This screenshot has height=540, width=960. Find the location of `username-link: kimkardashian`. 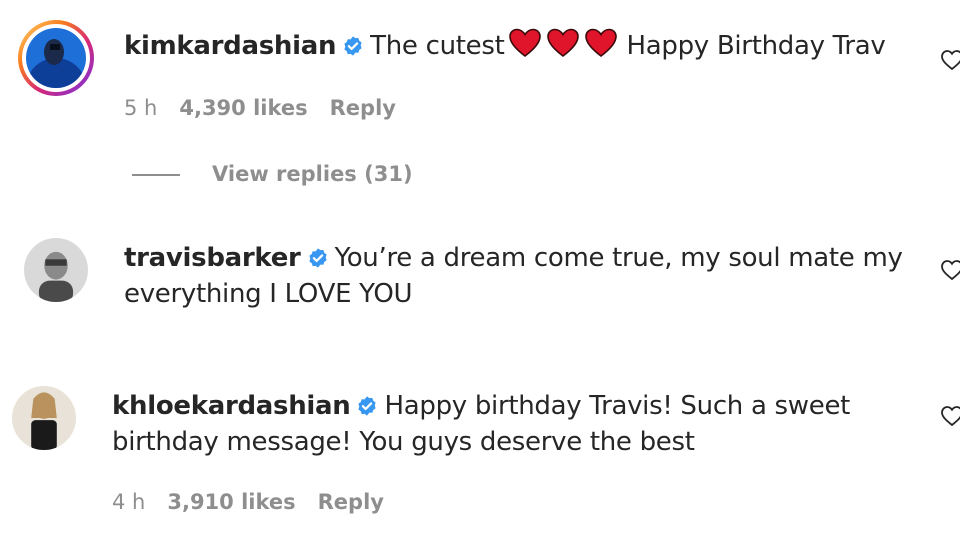

username-link: kimkardashian is located at coordinates (230, 46).